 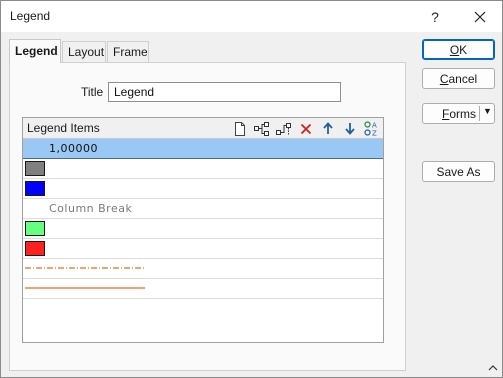 What do you see at coordinates (374, 134) in the screenshot?
I see `svg-text: Z` at bounding box center [374, 134].